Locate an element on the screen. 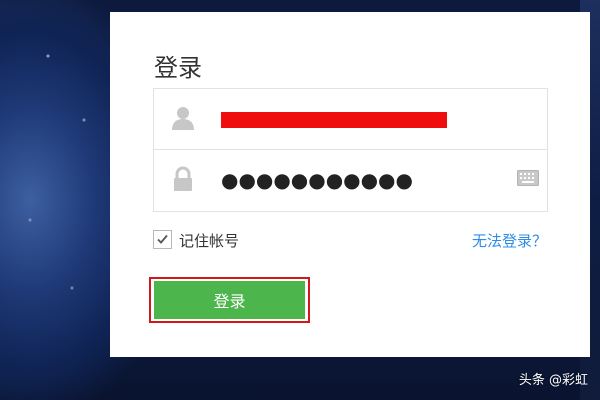  username-redaction is located at coordinates (334, 120).